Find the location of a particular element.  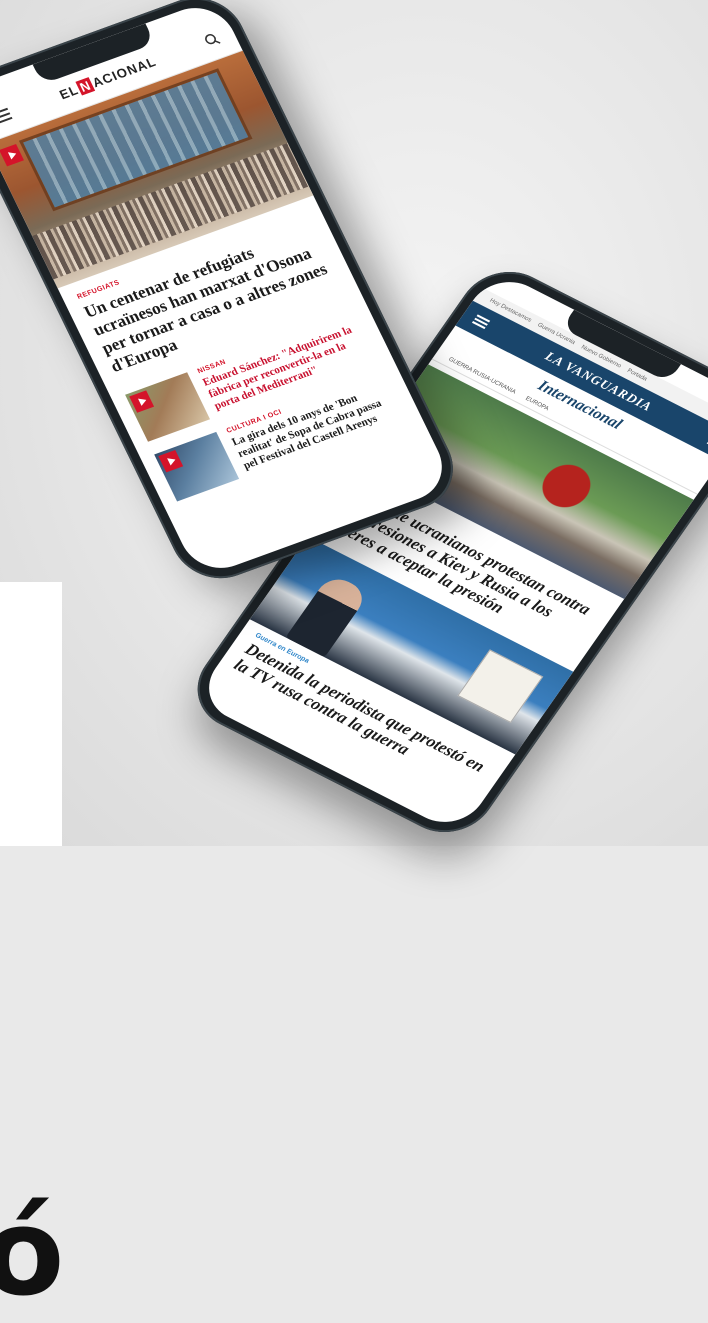

partial-letter: ó is located at coordinates (32, 1253).